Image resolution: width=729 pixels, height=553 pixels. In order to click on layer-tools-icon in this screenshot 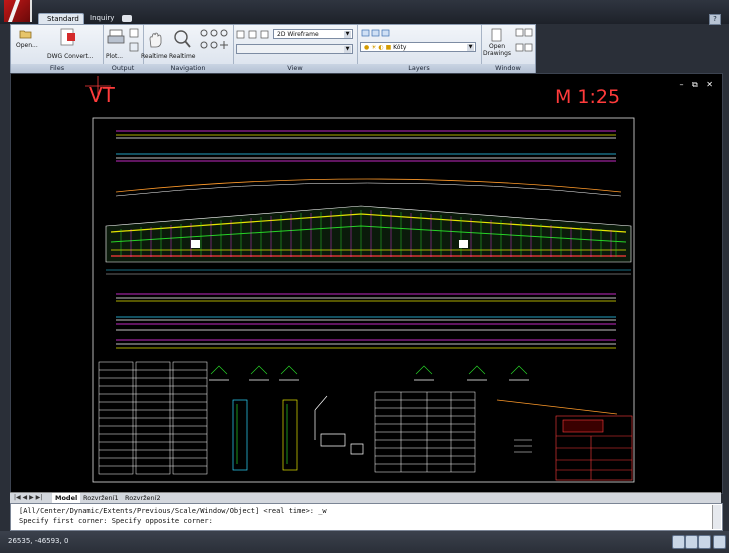, I will do `click(377, 33)`.